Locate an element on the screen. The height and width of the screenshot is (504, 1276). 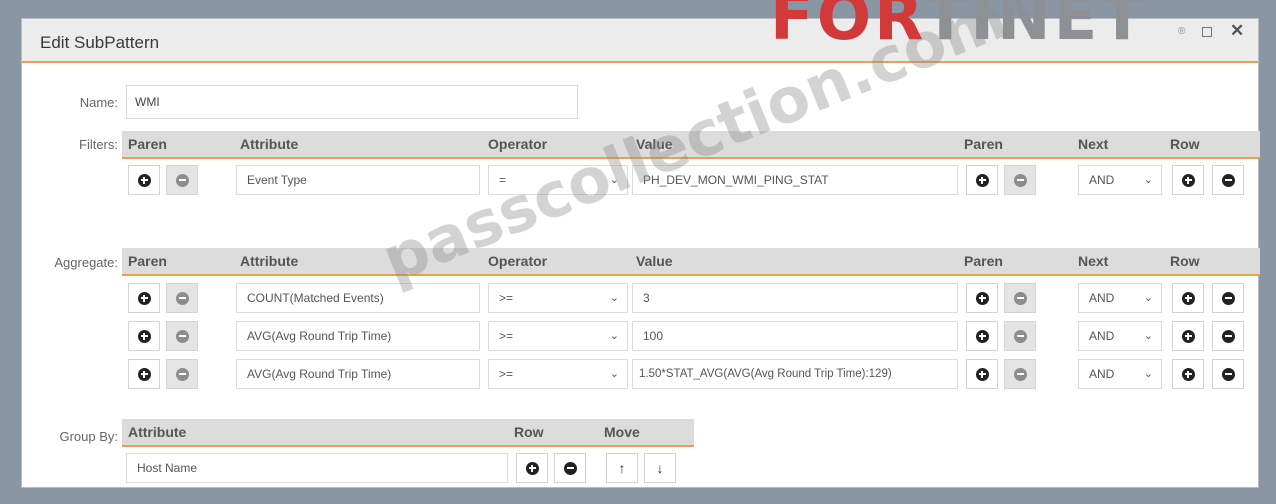
move-up-button: ↑ is located at coordinates (622, 468).